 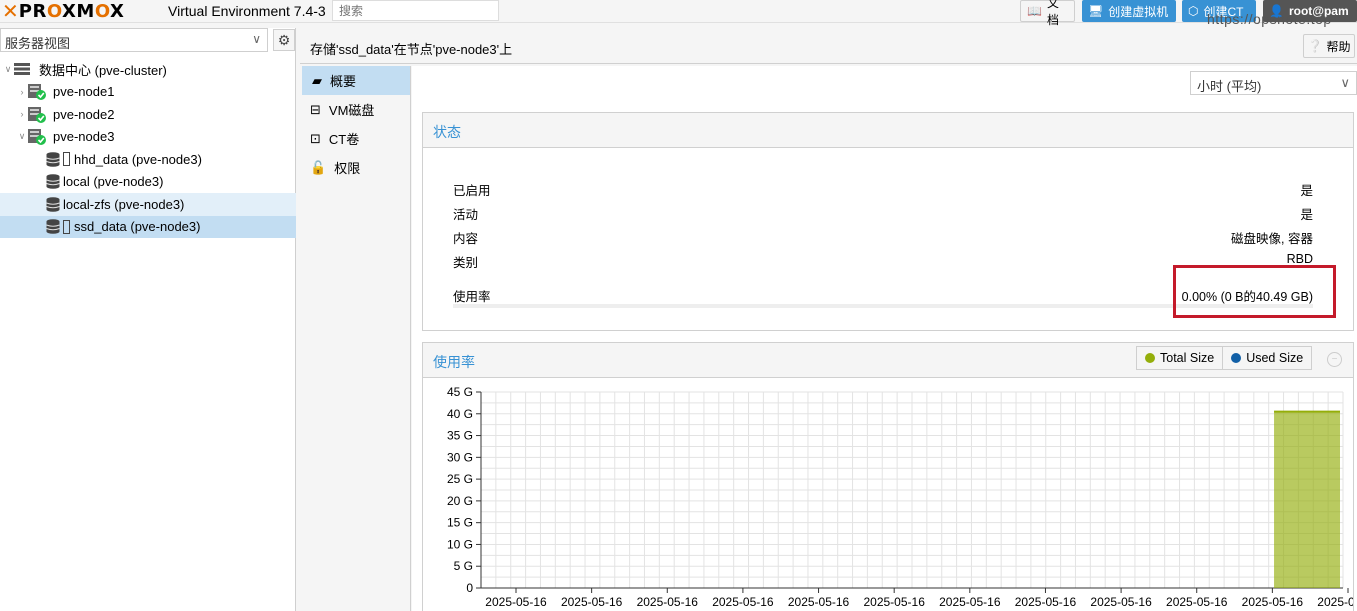 I want to click on tree-item-hhd-data: hhd_data (pve-node3), so click(x=148, y=159).